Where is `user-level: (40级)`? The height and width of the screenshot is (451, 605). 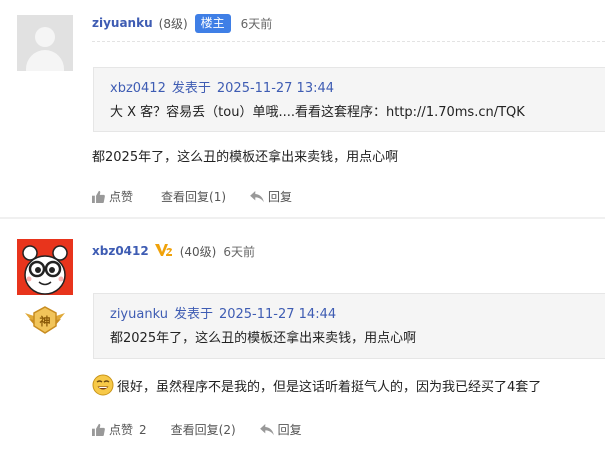 user-level: (40级) is located at coordinates (198, 251).